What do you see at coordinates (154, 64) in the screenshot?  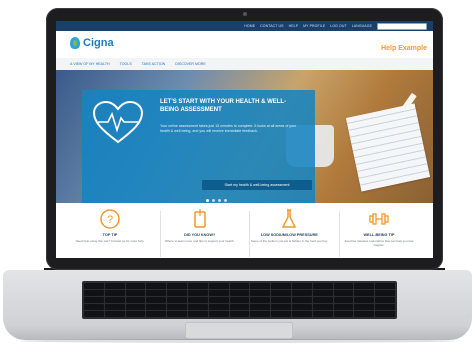 I see `nav-item-take-action: TAKE ACTION` at bounding box center [154, 64].